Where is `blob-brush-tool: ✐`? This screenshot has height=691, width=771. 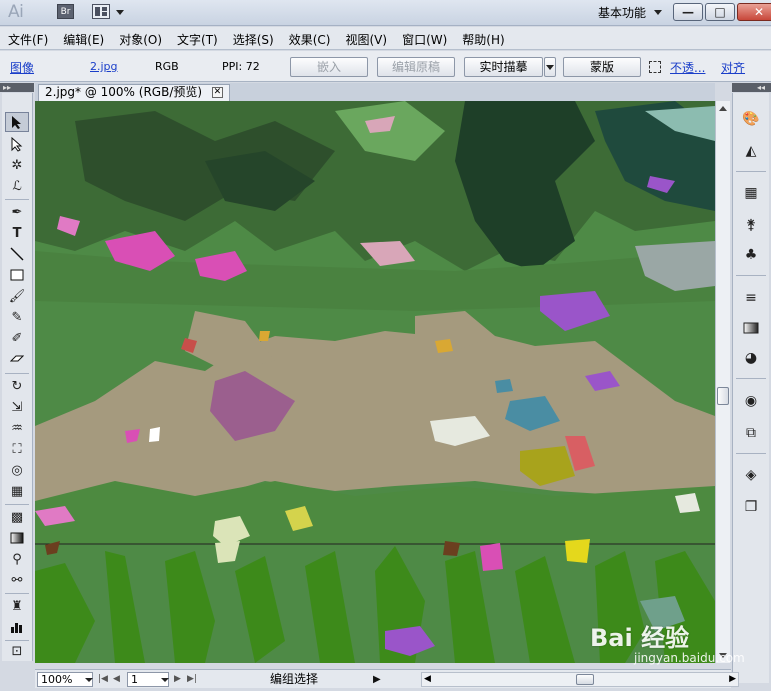 blob-brush-tool: ✐ is located at coordinates (17, 338).